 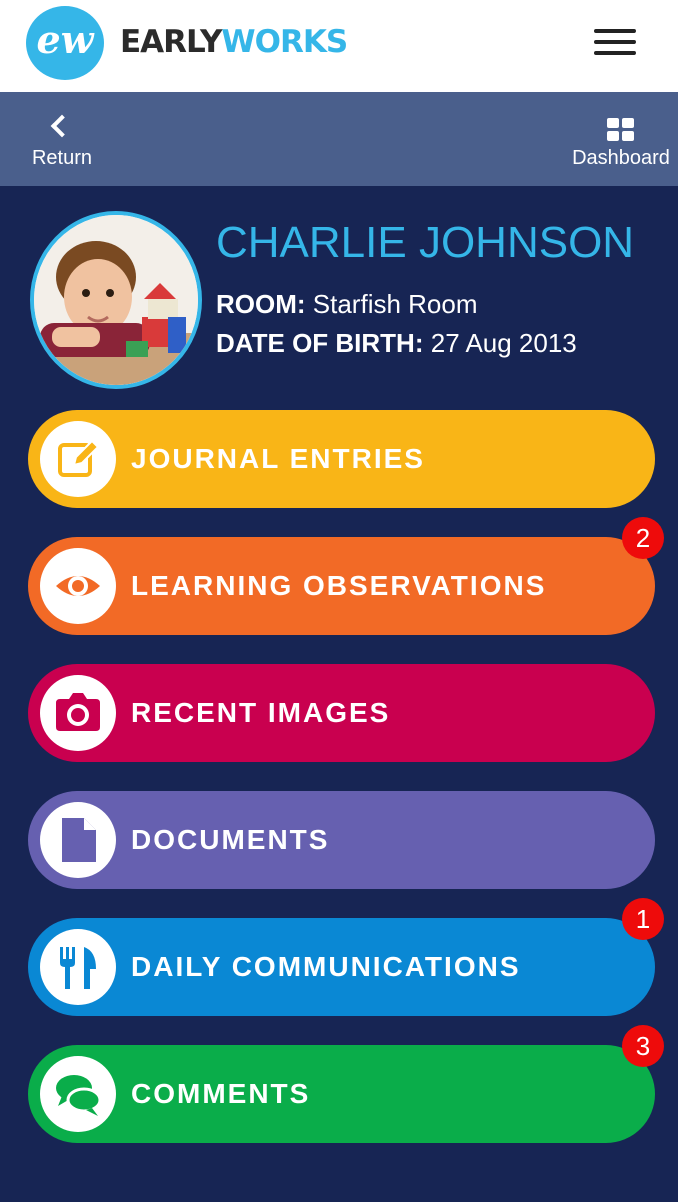 I want to click on brand-logo: ew, so click(x=65, y=43).